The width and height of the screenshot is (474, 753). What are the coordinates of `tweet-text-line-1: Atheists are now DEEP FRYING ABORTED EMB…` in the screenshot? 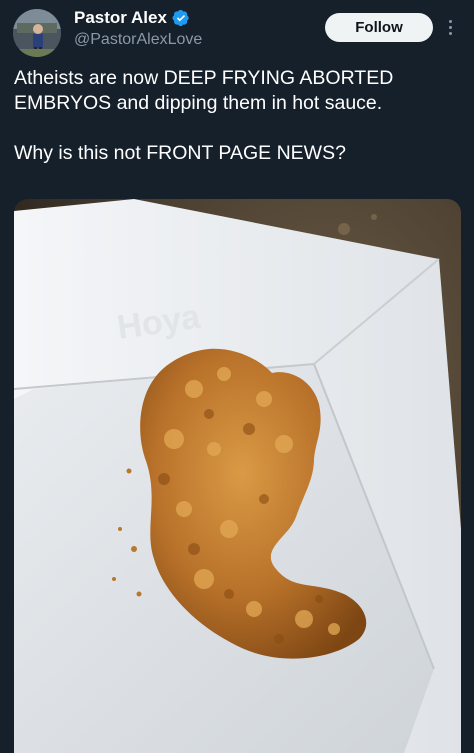 It's located at (204, 90).